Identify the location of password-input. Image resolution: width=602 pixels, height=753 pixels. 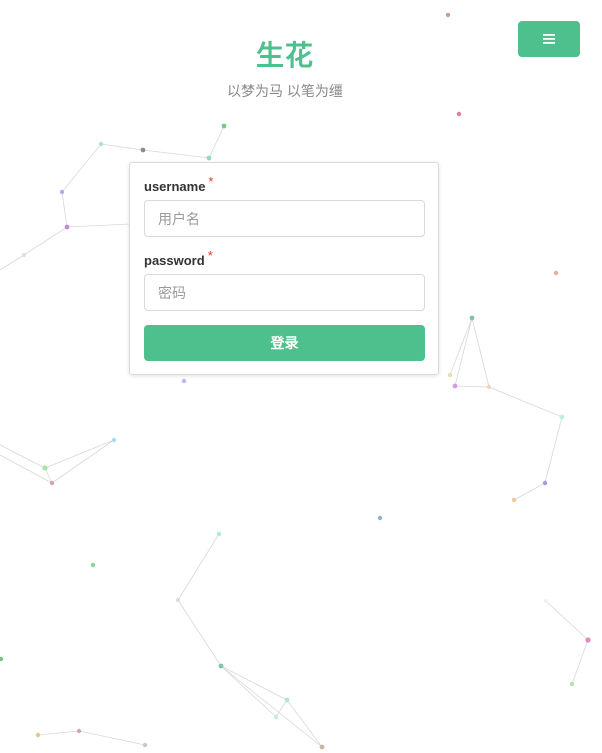
(284, 292).